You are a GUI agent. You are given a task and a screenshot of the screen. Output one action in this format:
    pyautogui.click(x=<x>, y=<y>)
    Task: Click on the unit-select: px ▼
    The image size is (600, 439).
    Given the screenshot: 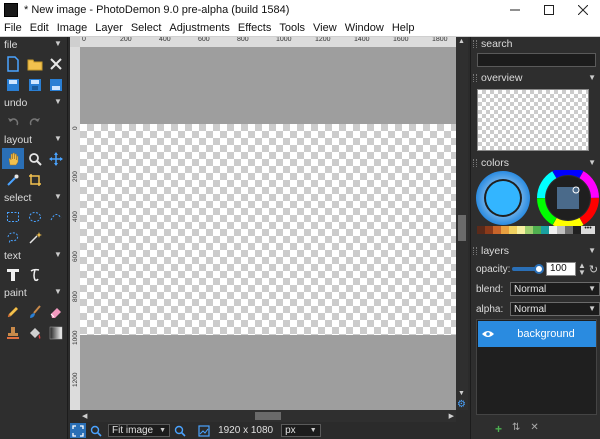 What is the action you would take?
    pyautogui.click(x=301, y=430)
    